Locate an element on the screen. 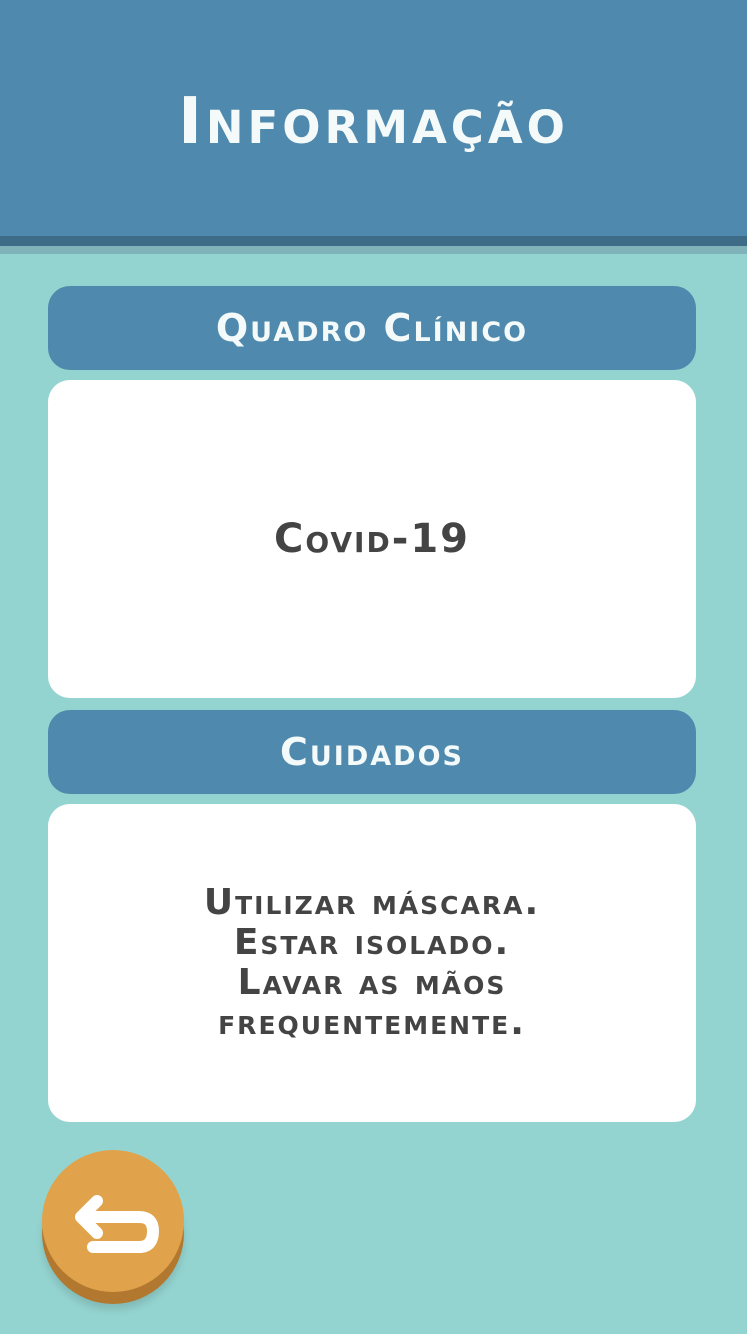 The height and width of the screenshot is (1334, 747). clinical-text: Covid-19 is located at coordinates (371, 539).